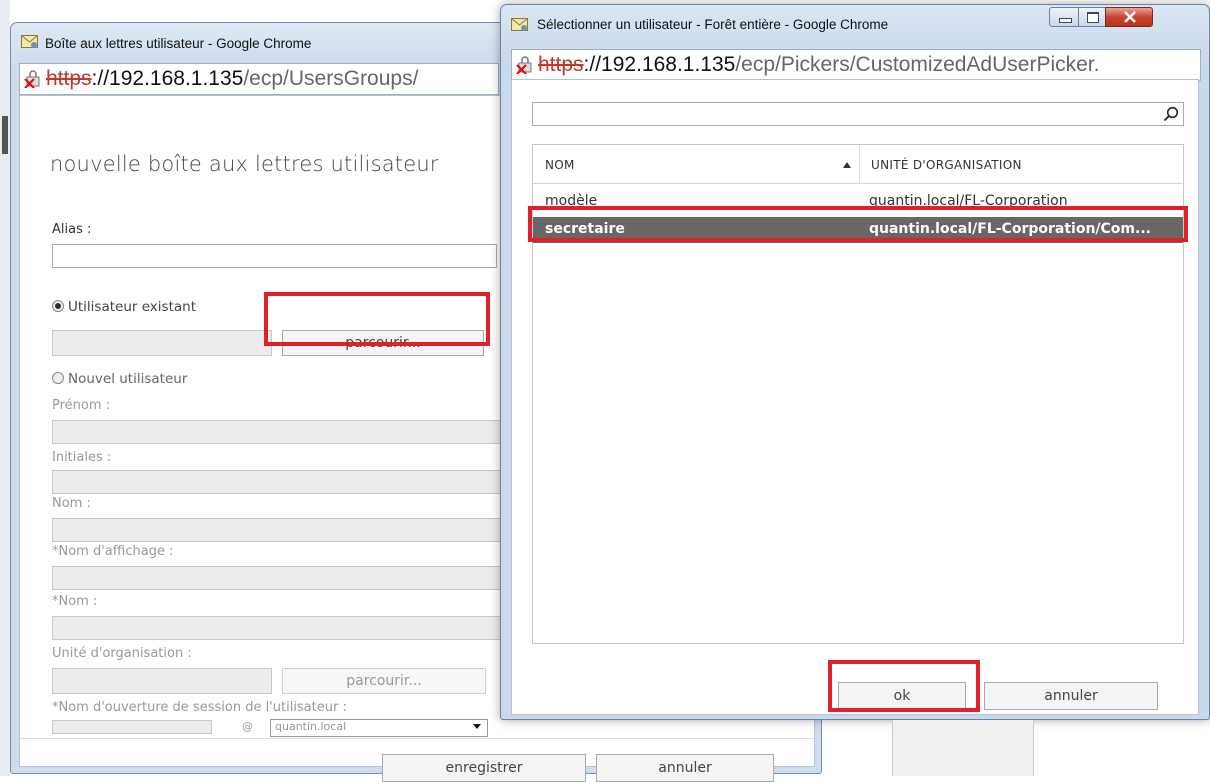  What do you see at coordinates (82, 457) in the screenshot?
I see `initials-label: Initiales :` at bounding box center [82, 457].